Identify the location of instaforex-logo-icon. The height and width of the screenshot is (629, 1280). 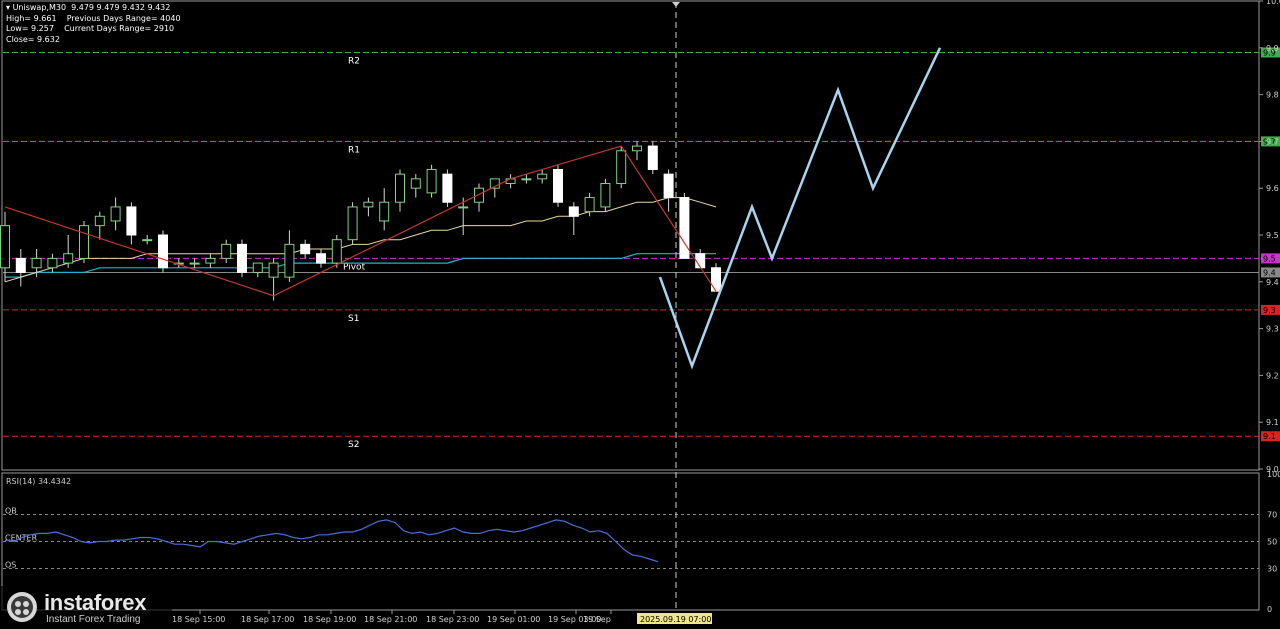
(22, 607).